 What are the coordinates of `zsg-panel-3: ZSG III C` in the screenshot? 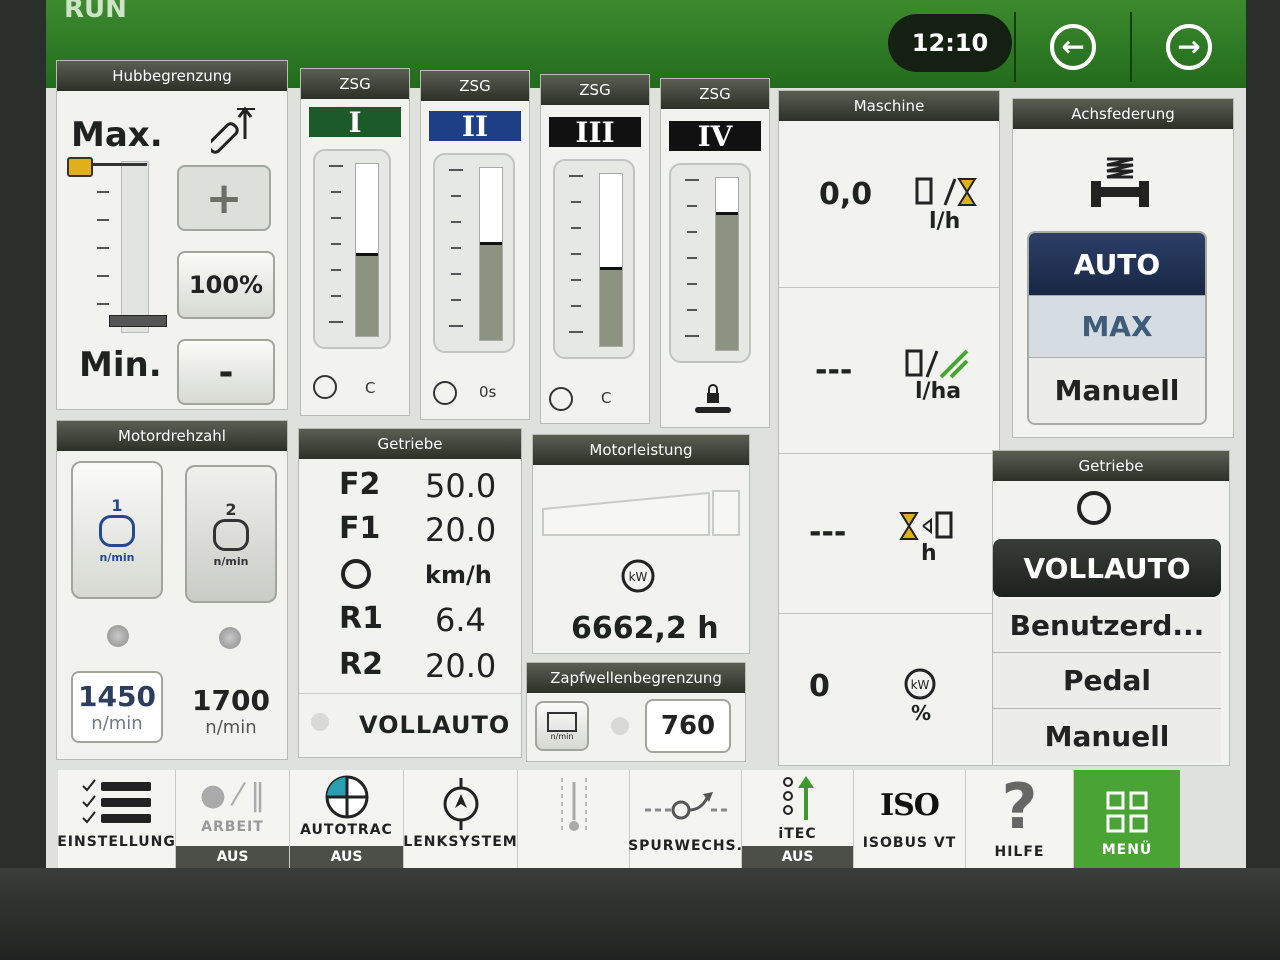 It's located at (595, 249).